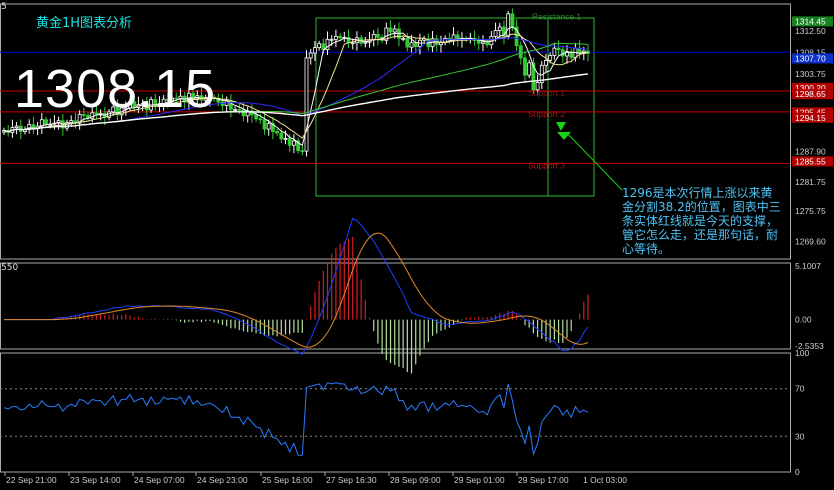  Describe the element at coordinates (546, 114) in the screenshot. I see `zone-label-2: Support 2` at that location.